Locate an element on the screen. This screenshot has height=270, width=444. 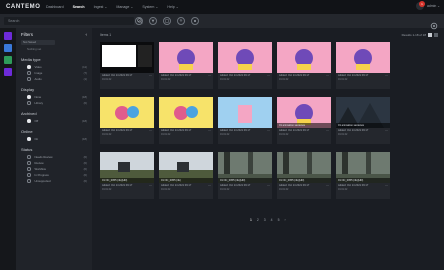
asset-duration: 01:01:42 is located at coordinates (166, 134).